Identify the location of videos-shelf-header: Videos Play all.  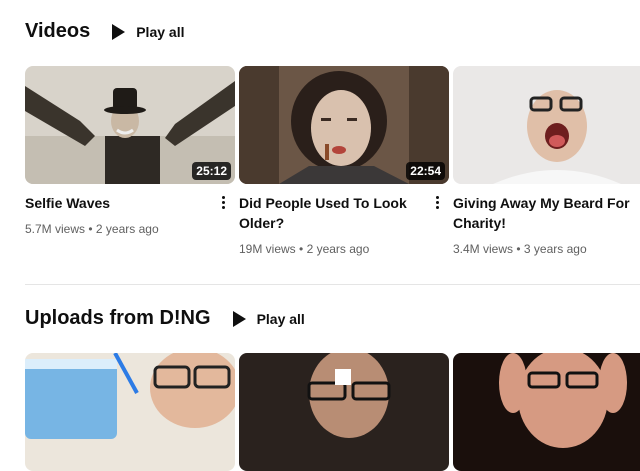
(104, 31).